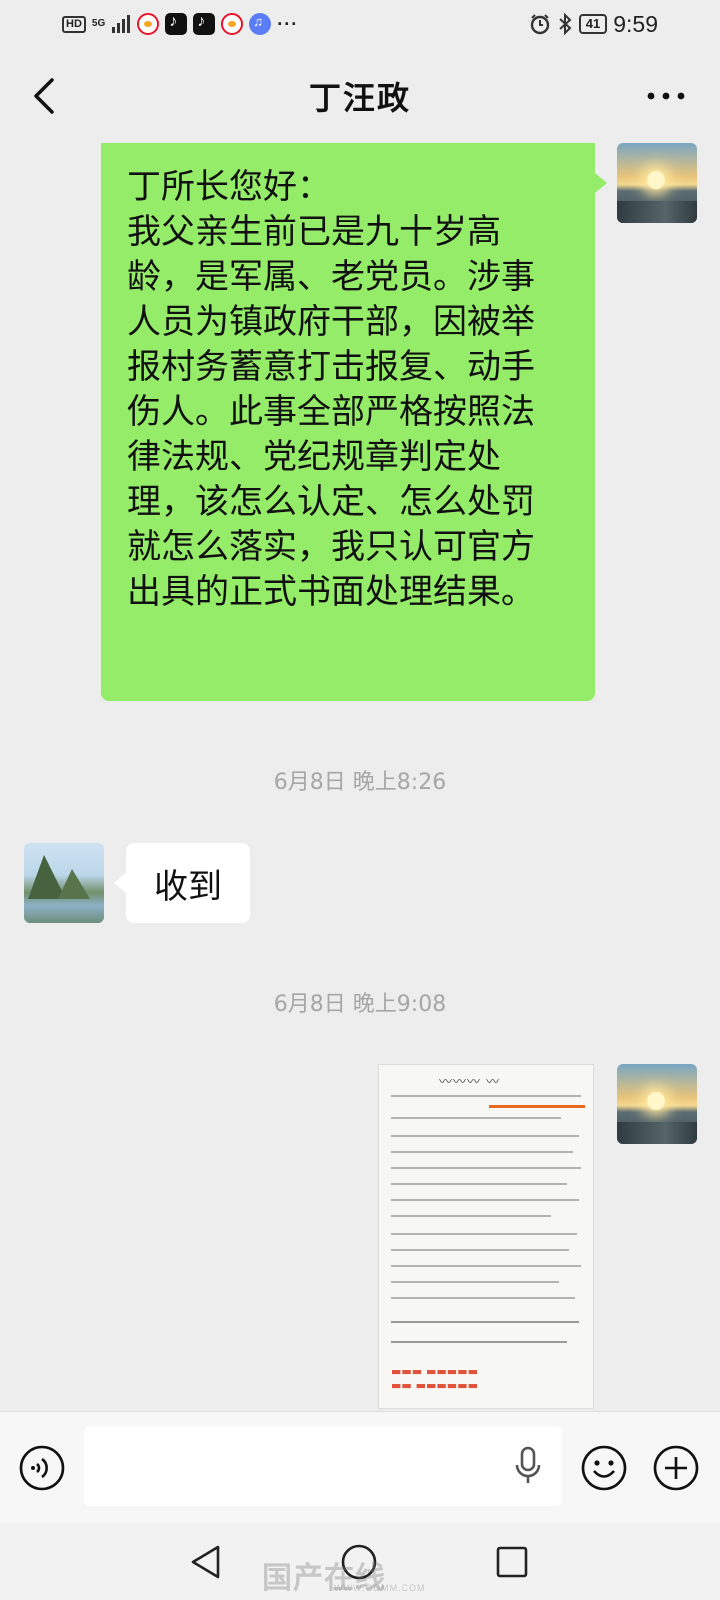  I want to click on bluetooth-icon, so click(565, 24).